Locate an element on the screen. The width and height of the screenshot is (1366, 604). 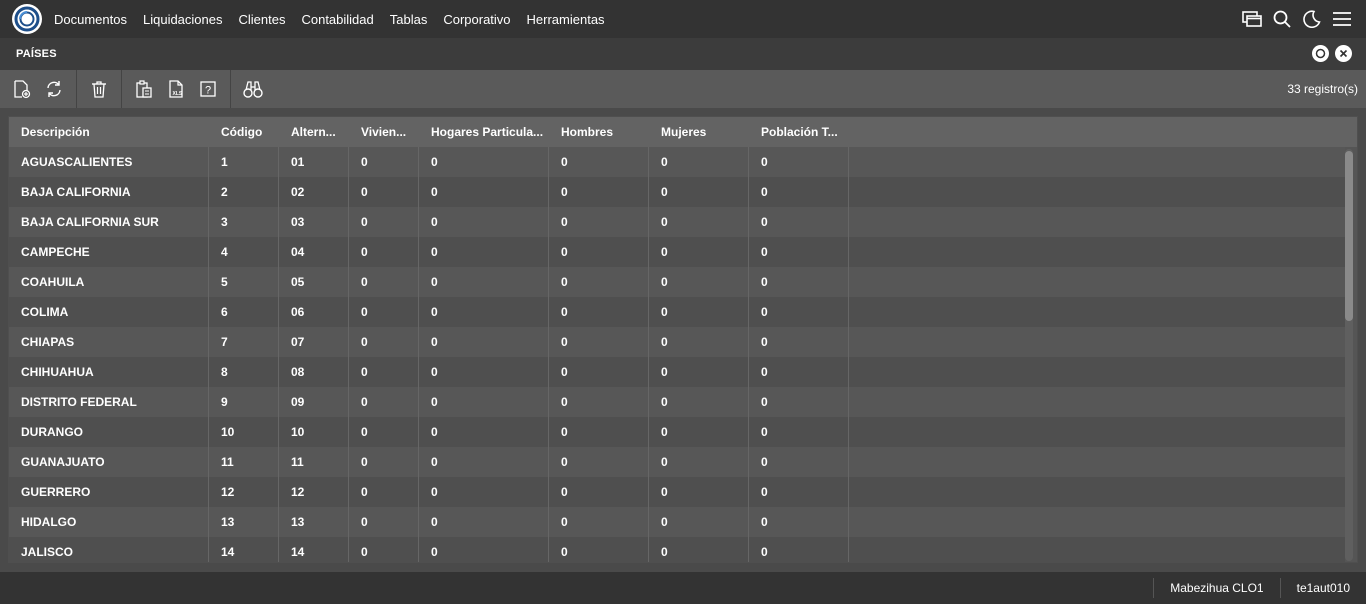
table-cell: CAMPECHE is located at coordinates (109, 252).